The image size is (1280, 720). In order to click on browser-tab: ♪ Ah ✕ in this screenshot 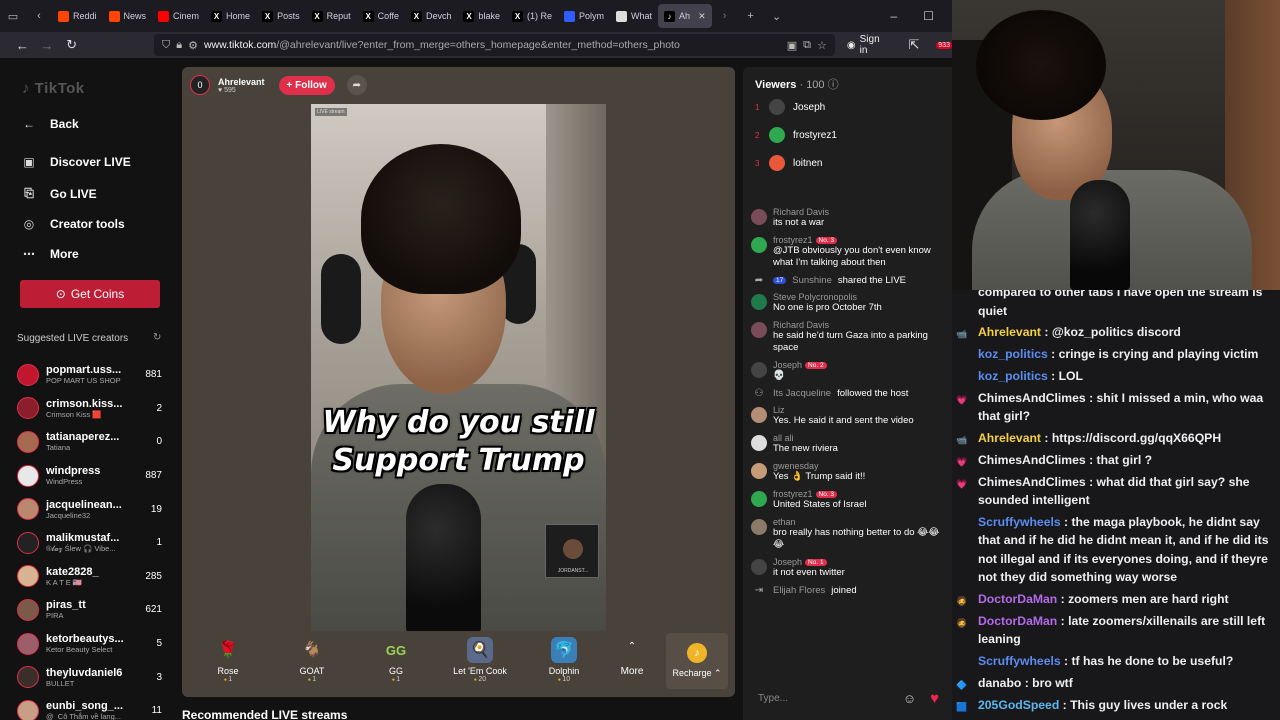, I will do `click(685, 16)`.